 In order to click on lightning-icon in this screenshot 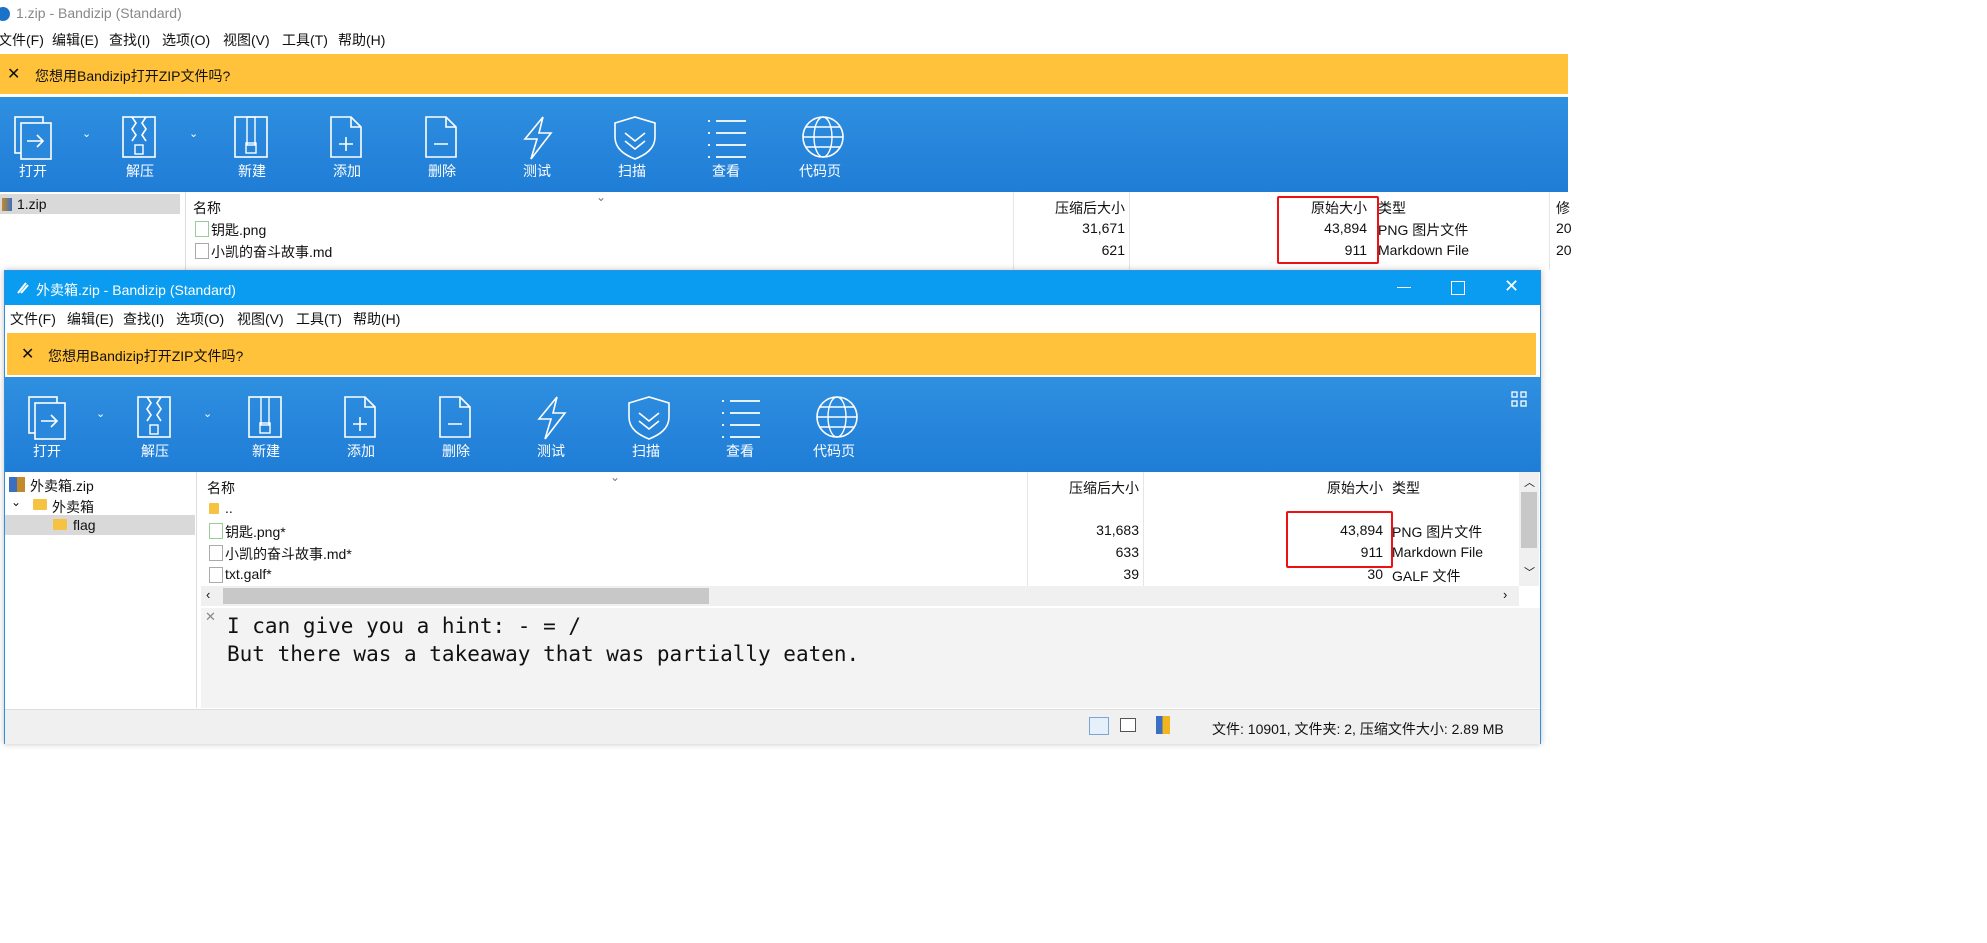, I will do `click(538, 138)`.